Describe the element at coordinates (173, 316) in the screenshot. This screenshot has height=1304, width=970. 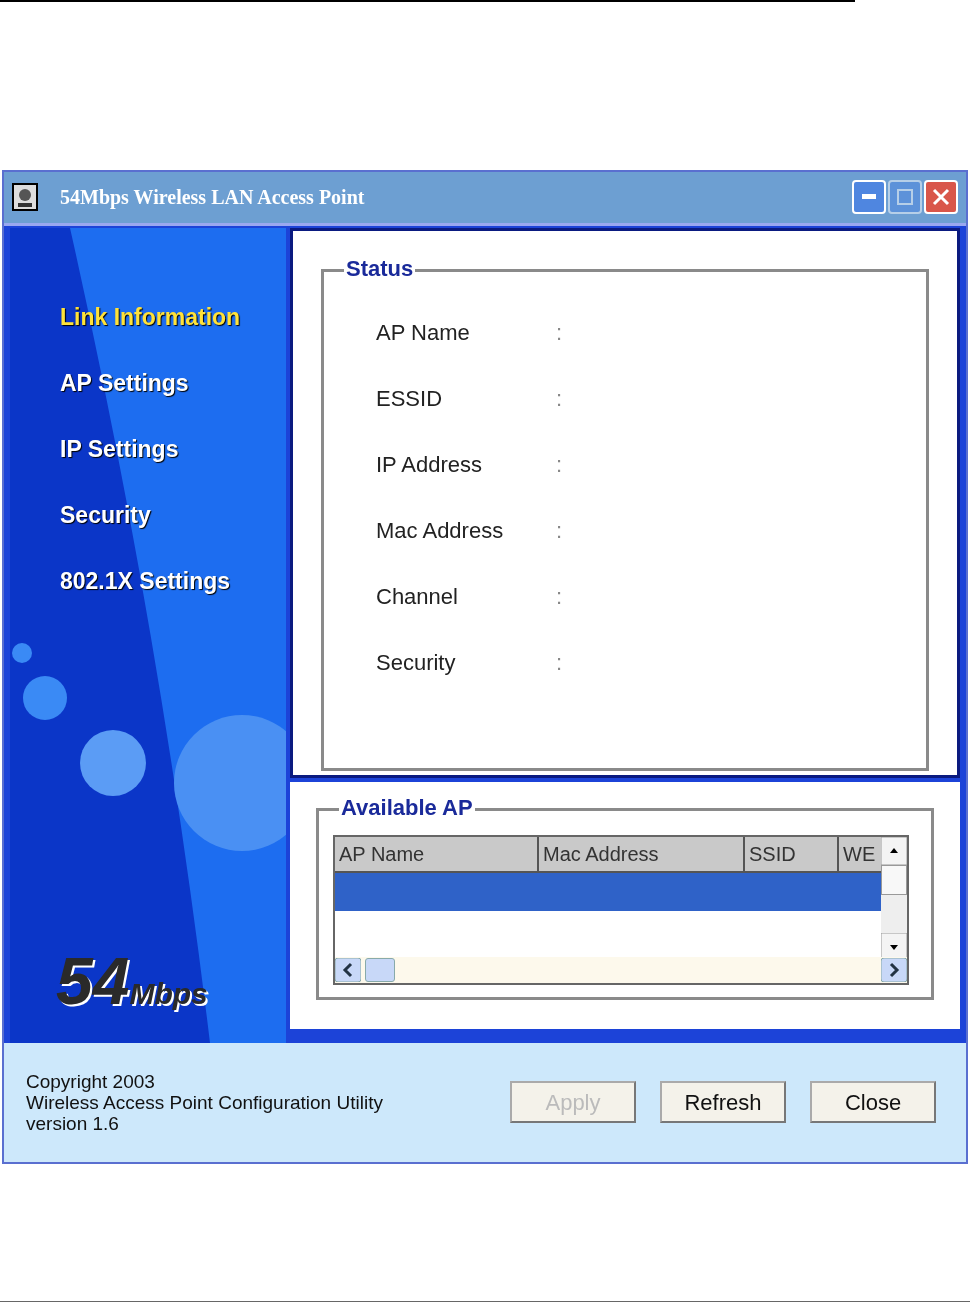
I see `sidebar-item: Link Information` at that location.